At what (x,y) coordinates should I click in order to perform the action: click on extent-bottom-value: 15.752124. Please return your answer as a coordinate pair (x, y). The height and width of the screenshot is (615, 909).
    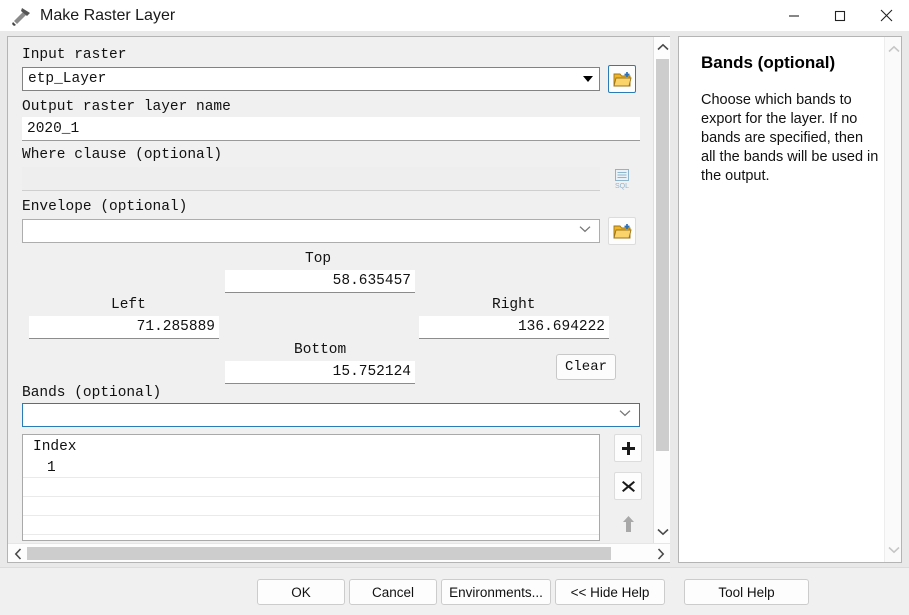
    Looking at the image, I should click on (371, 372).